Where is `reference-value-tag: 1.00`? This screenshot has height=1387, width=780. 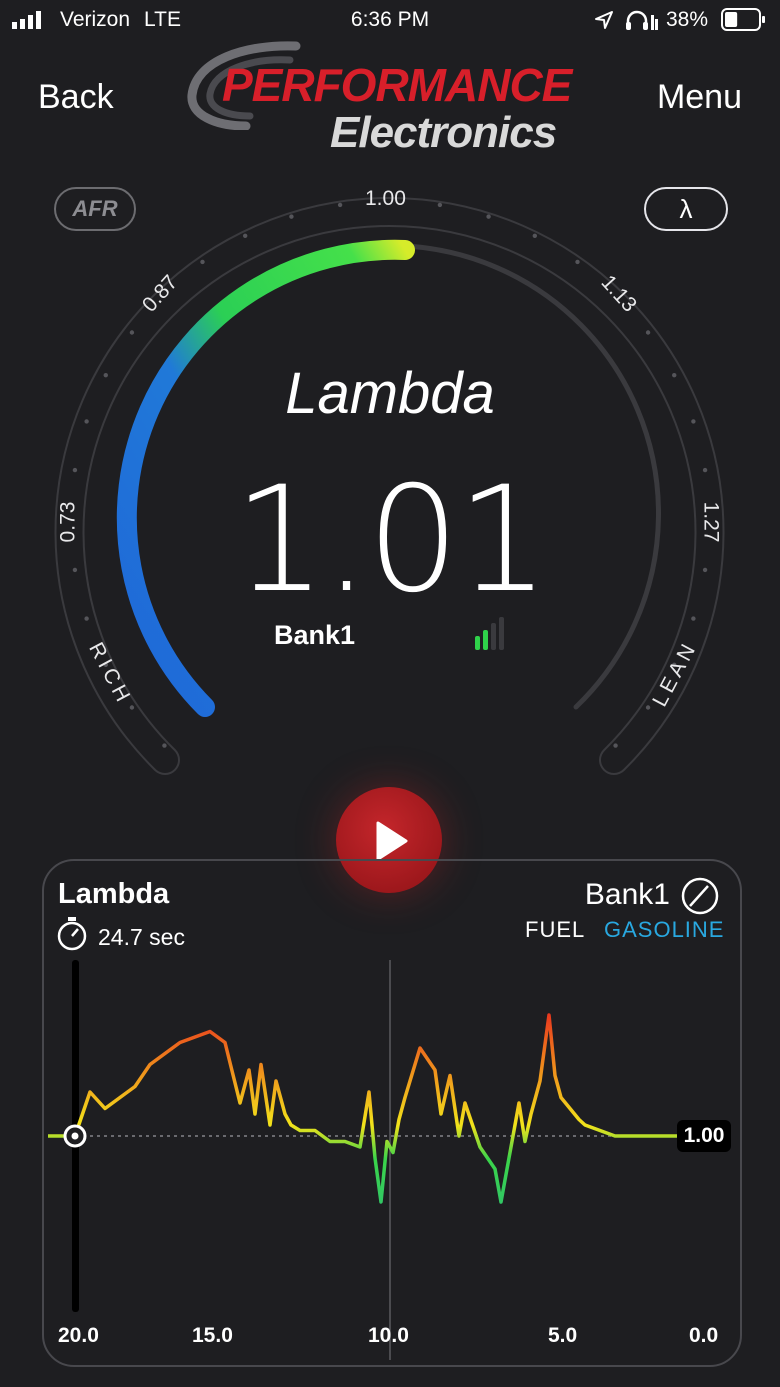 reference-value-tag: 1.00 is located at coordinates (704, 1136).